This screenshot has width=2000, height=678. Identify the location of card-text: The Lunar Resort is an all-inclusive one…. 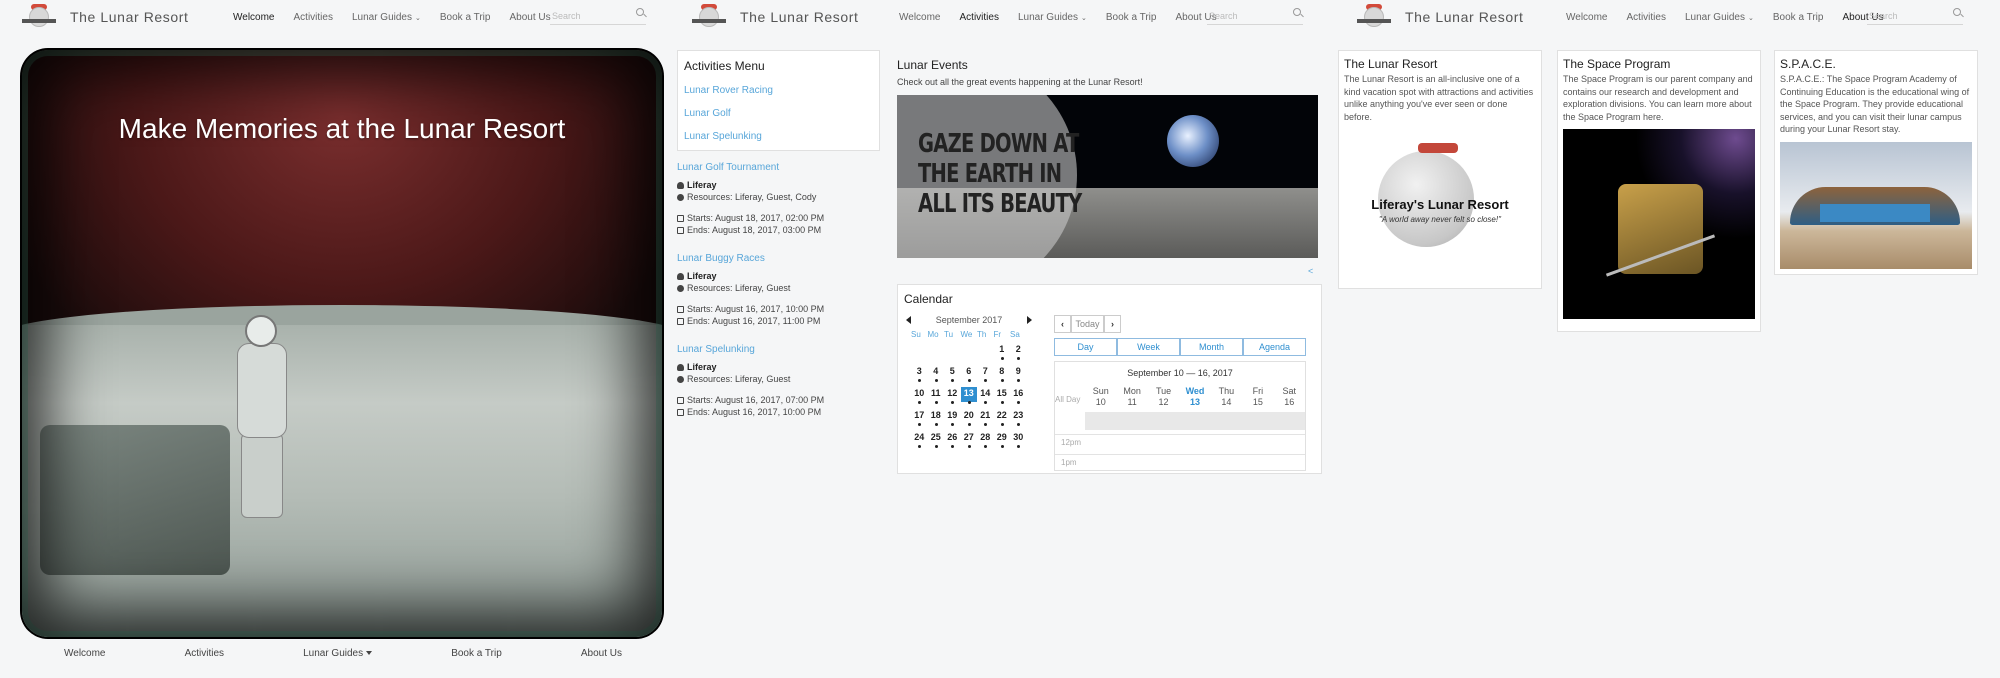
(1439, 98).